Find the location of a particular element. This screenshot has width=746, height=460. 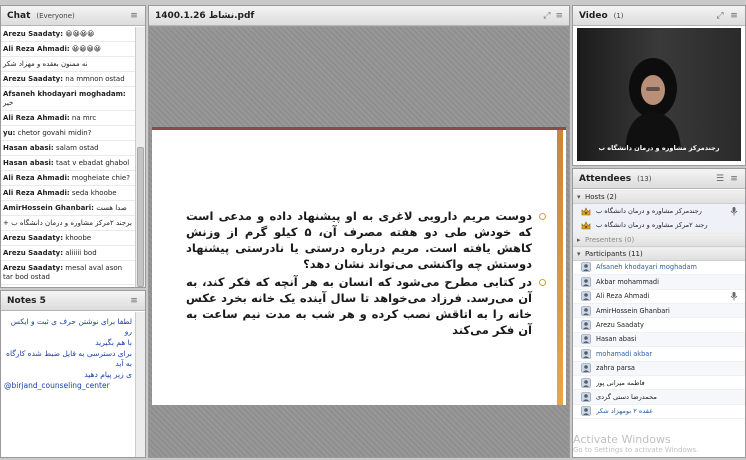

participant-row: Ali Reza Ahmadi is located at coordinates (659, 297).